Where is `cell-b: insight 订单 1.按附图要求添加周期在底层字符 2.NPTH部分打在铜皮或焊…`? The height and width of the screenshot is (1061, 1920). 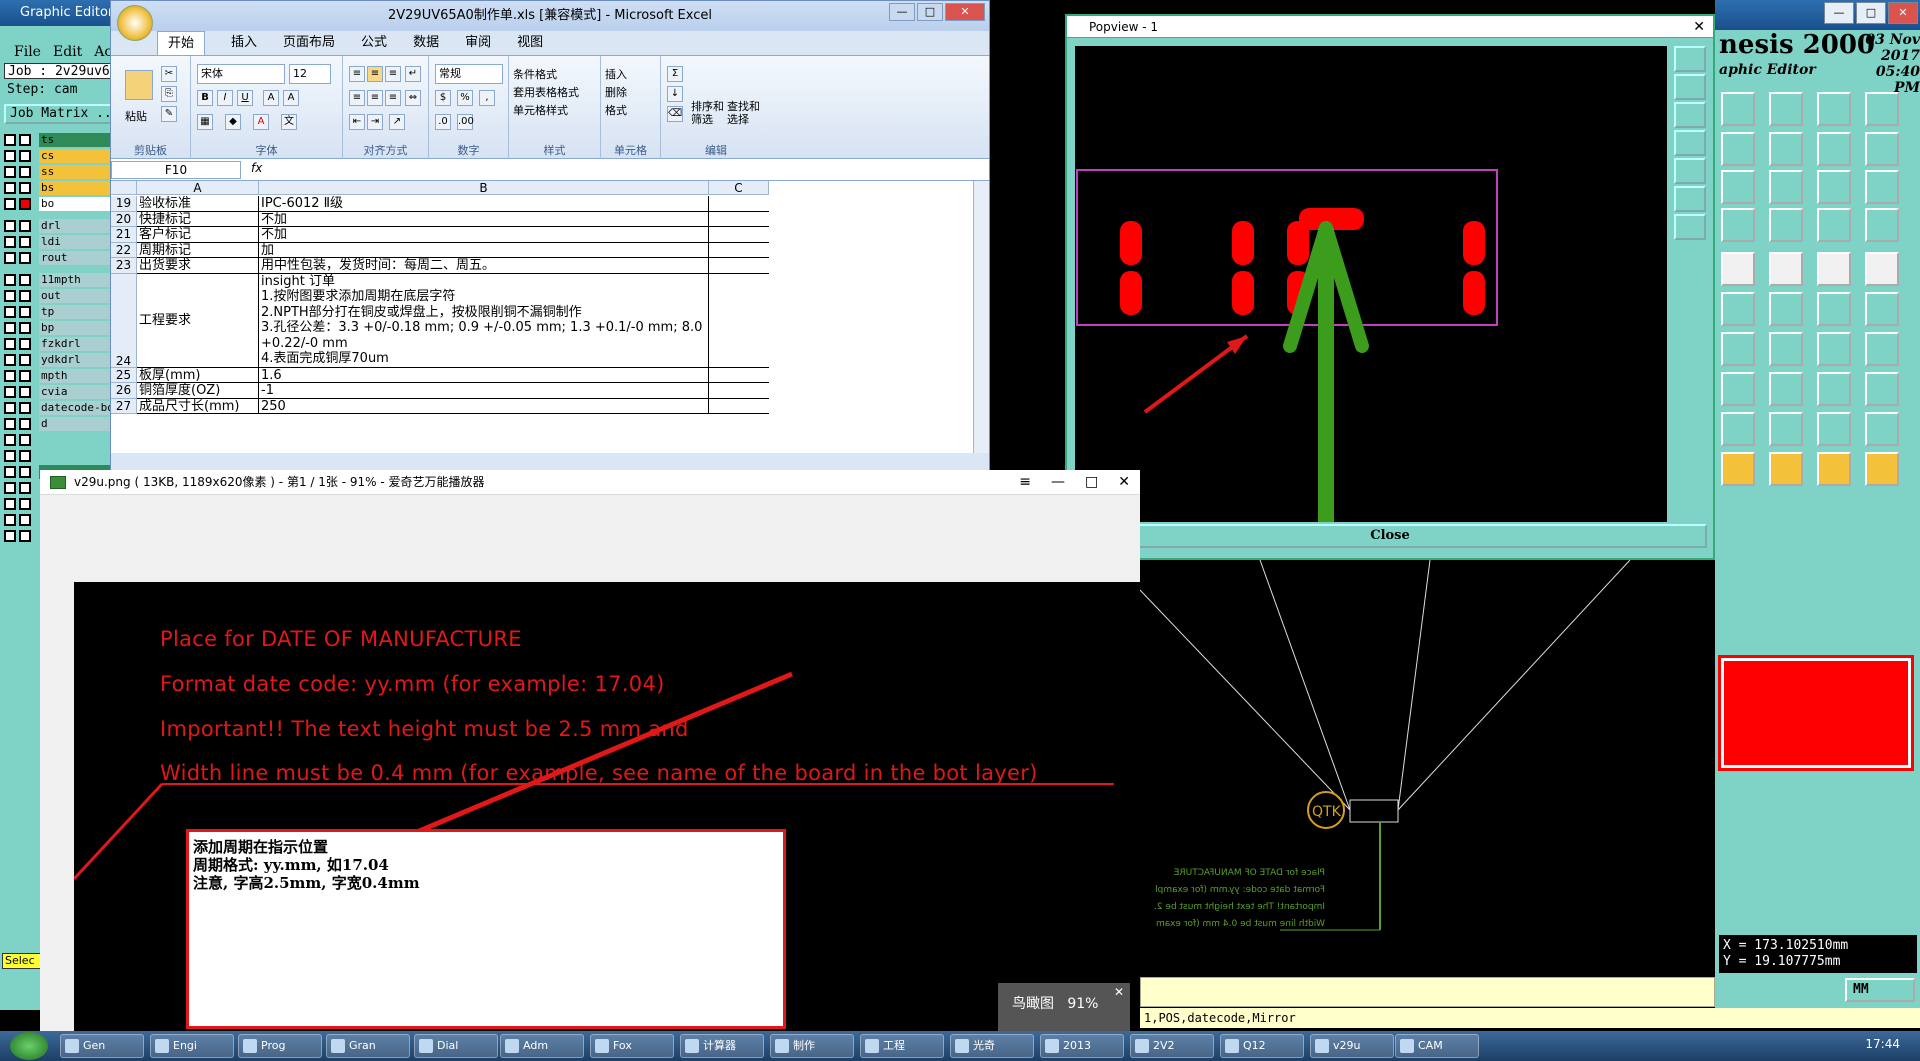
cell-b: insight 订单 1.按附图要求添加周期在底层字符 2.NPTH部分打在铜皮或焊… is located at coordinates (484, 320).